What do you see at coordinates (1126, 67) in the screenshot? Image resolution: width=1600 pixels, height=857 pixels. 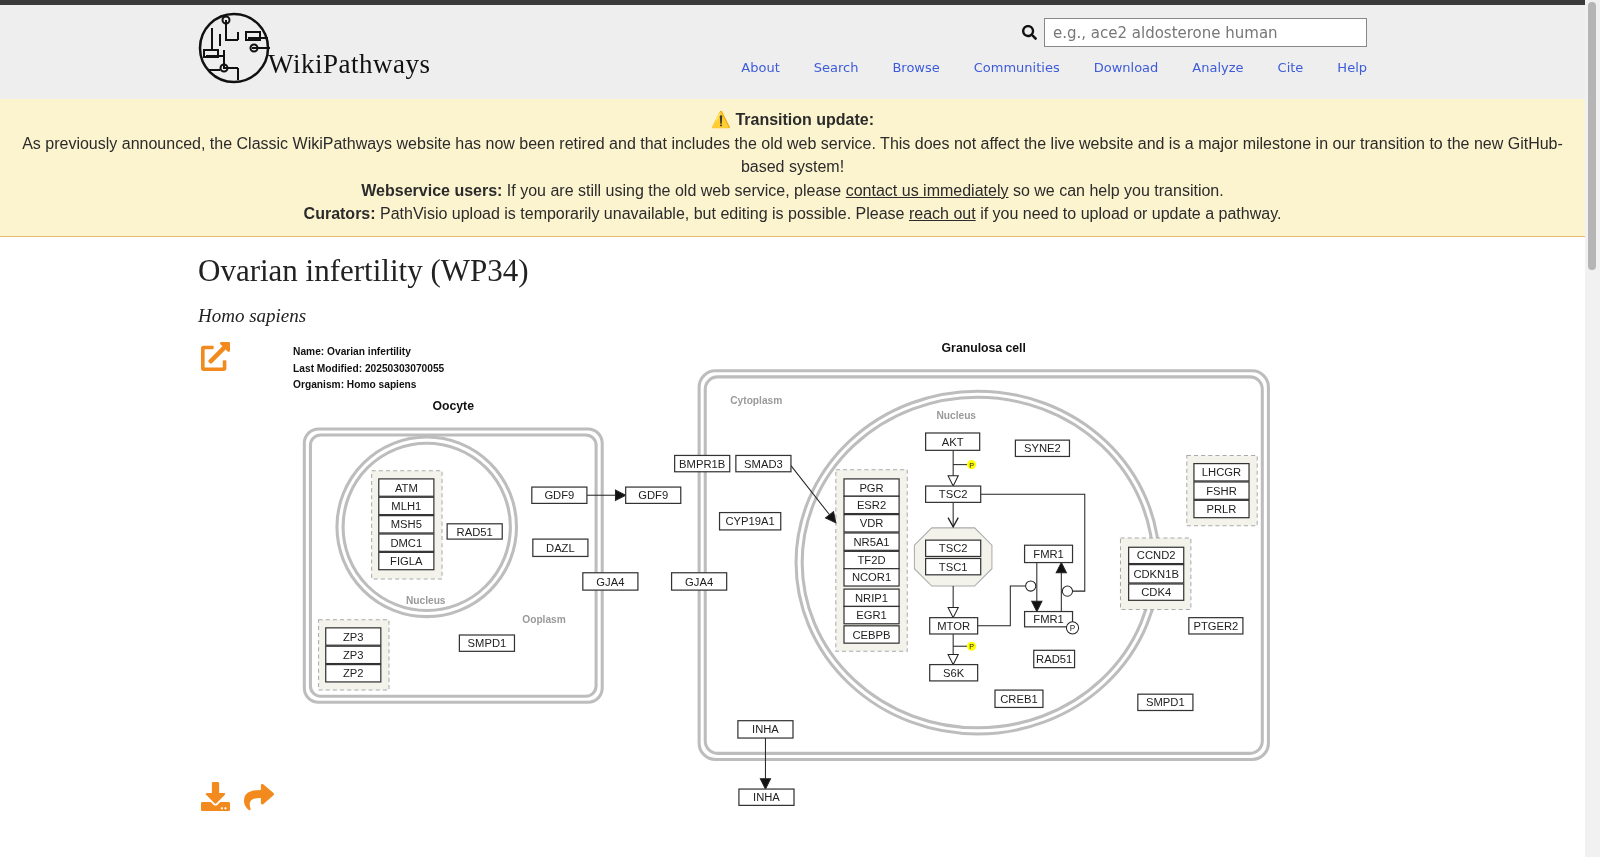 I see `nav-link: Download` at bounding box center [1126, 67].